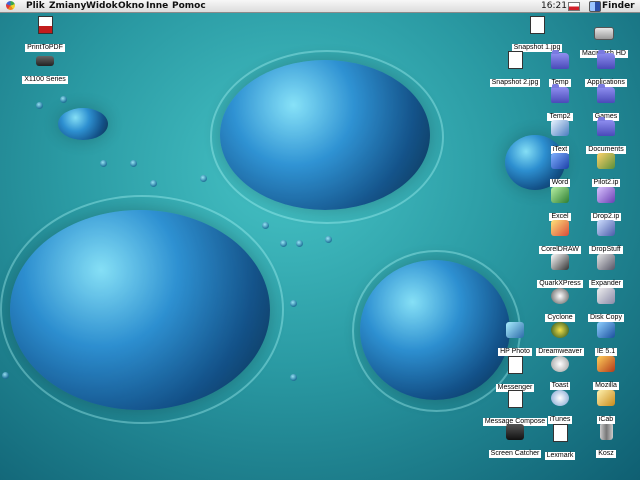 The width and height of the screenshot is (640, 480). What do you see at coordinates (595, 6) in the screenshot?
I see `finder-app-icon` at bounding box center [595, 6].